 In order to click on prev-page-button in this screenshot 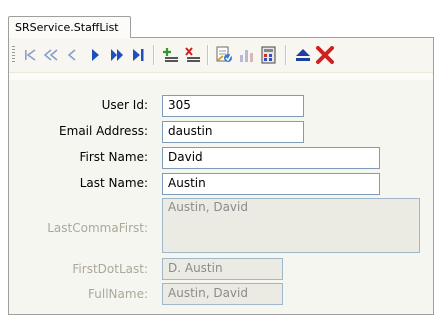, I will do `click(51, 55)`.